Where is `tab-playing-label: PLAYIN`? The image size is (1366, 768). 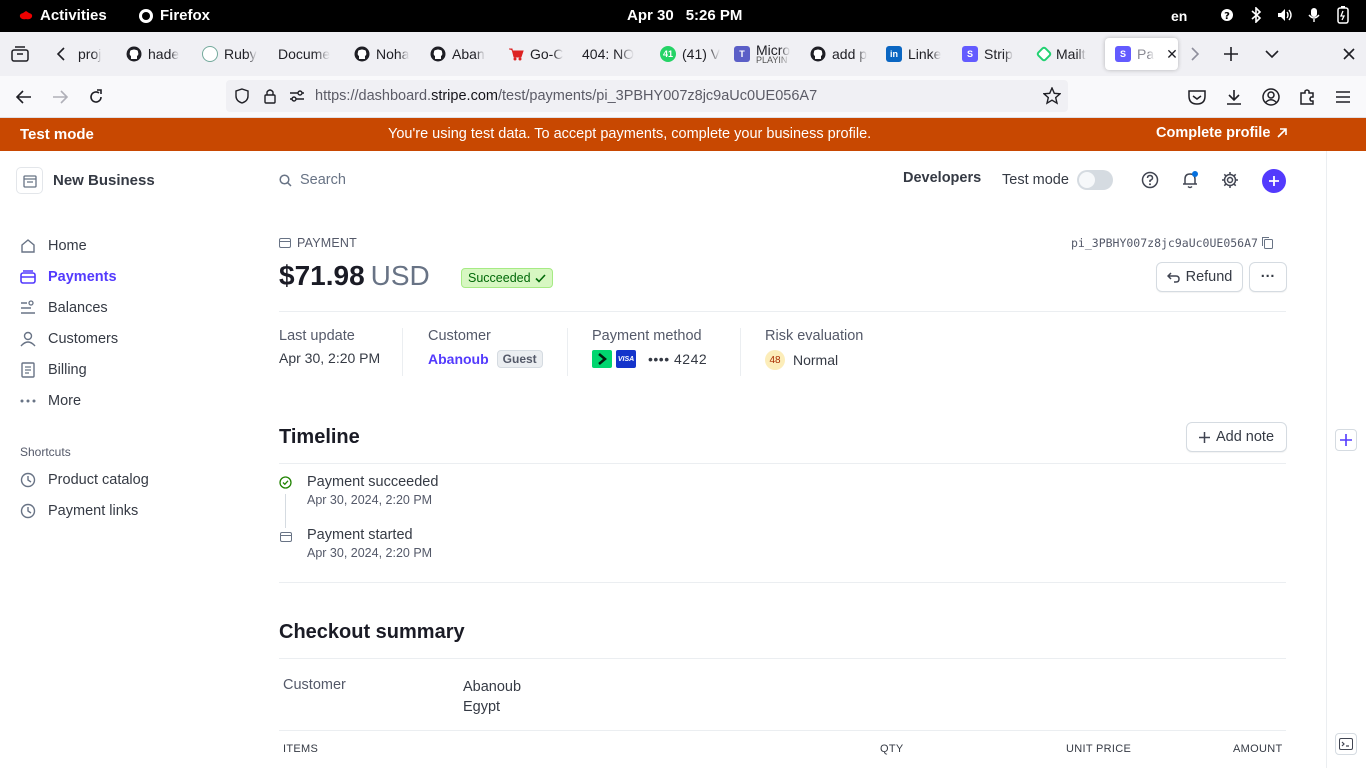 tab-playing-label: PLAYIN is located at coordinates (772, 59).